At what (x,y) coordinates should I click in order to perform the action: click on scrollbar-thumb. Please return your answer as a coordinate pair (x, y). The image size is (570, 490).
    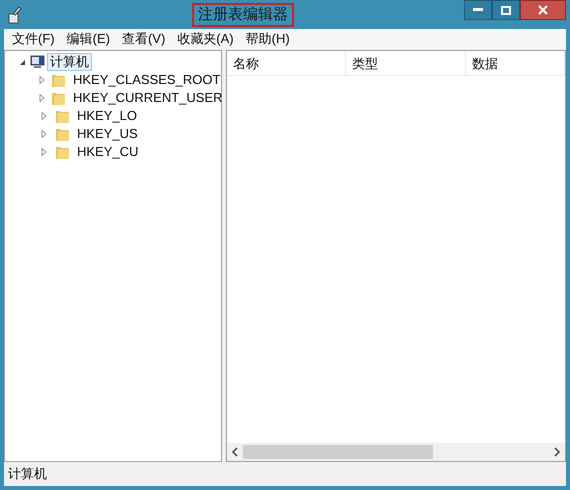
    Looking at the image, I should click on (338, 452).